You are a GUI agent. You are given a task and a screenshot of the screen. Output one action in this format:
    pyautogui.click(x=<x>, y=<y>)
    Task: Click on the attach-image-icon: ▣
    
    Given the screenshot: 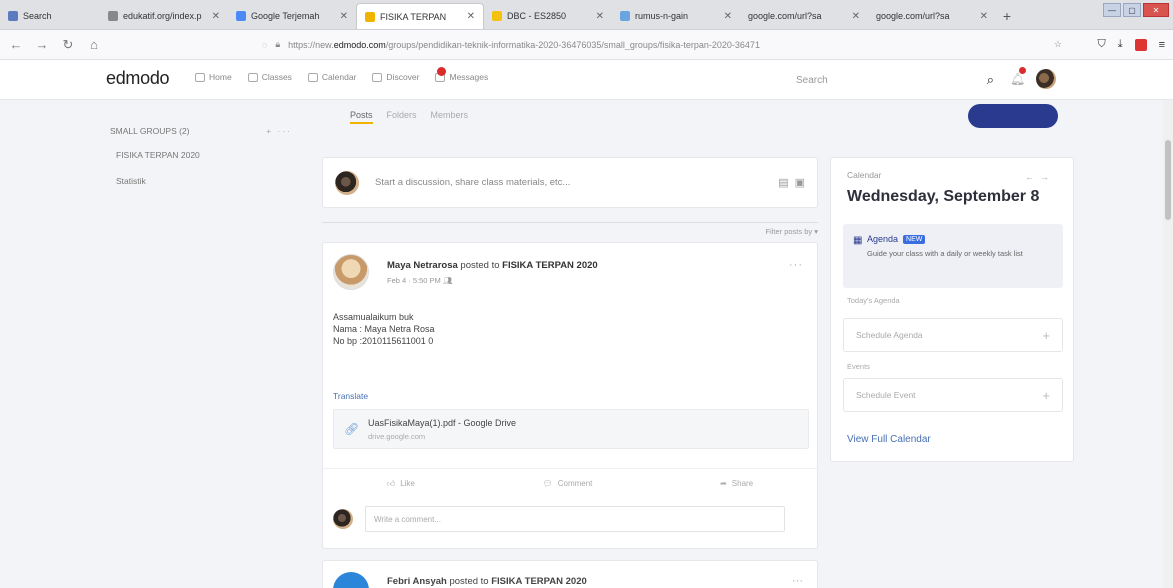 What is the action you would take?
    pyautogui.click(x=800, y=182)
    